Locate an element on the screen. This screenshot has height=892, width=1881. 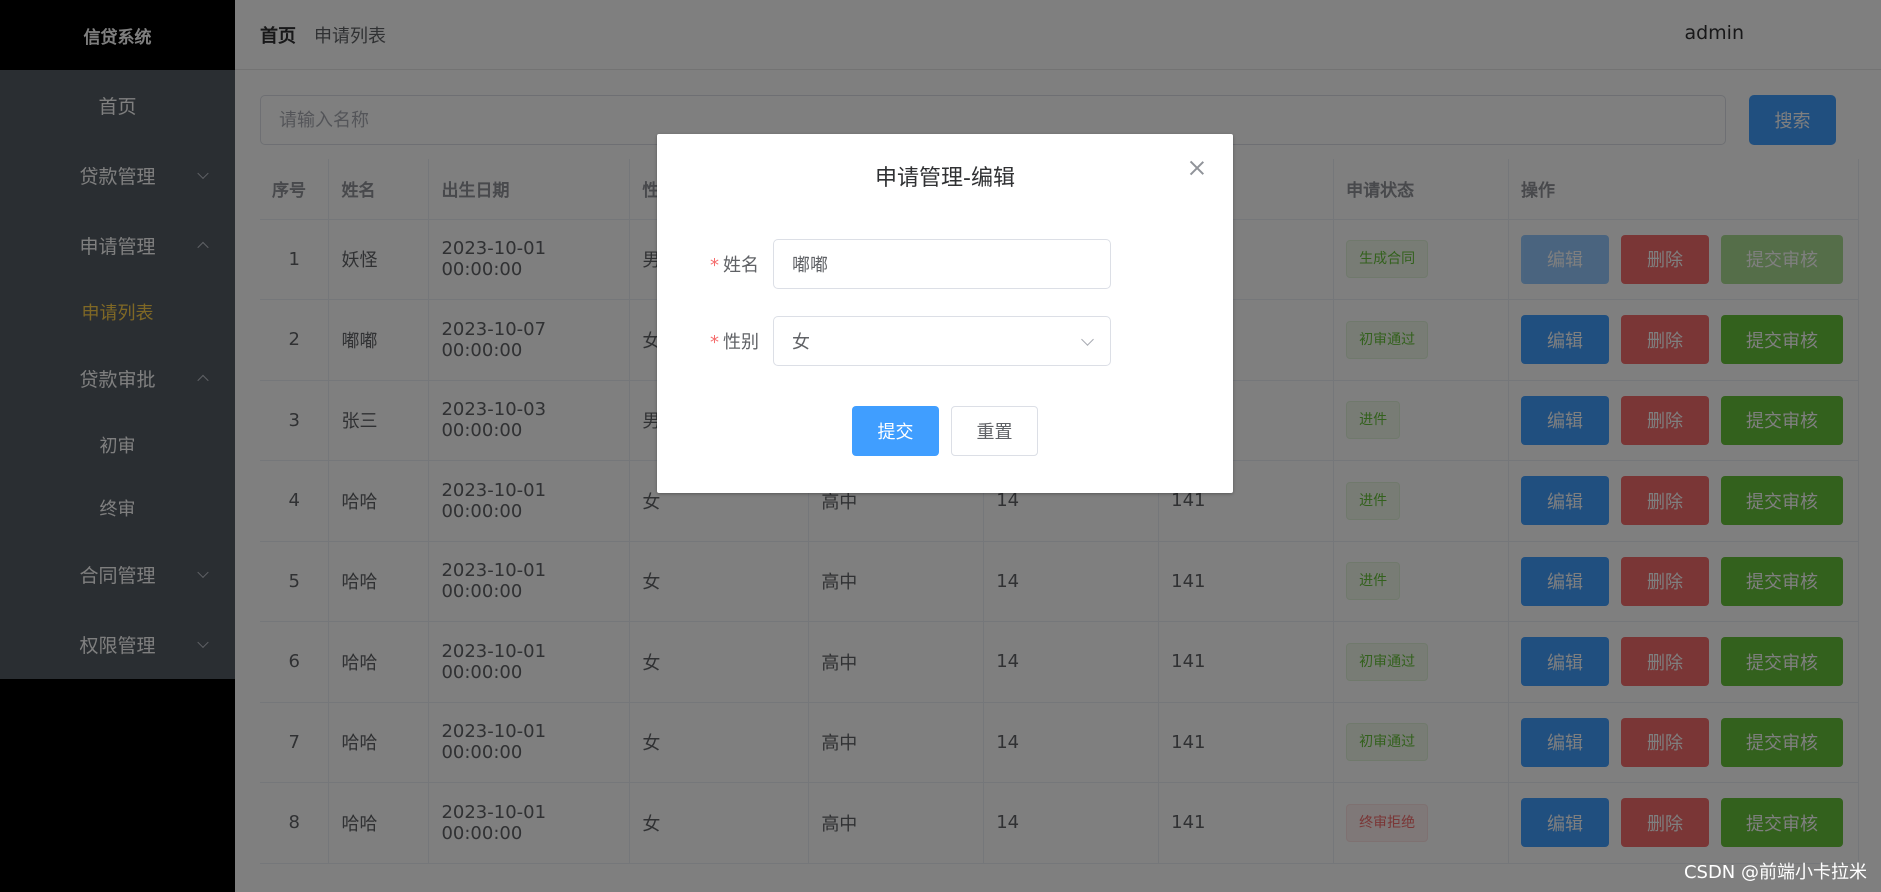
form-row-name: * 姓名 嘟嘟 is located at coordinates (945, 264).